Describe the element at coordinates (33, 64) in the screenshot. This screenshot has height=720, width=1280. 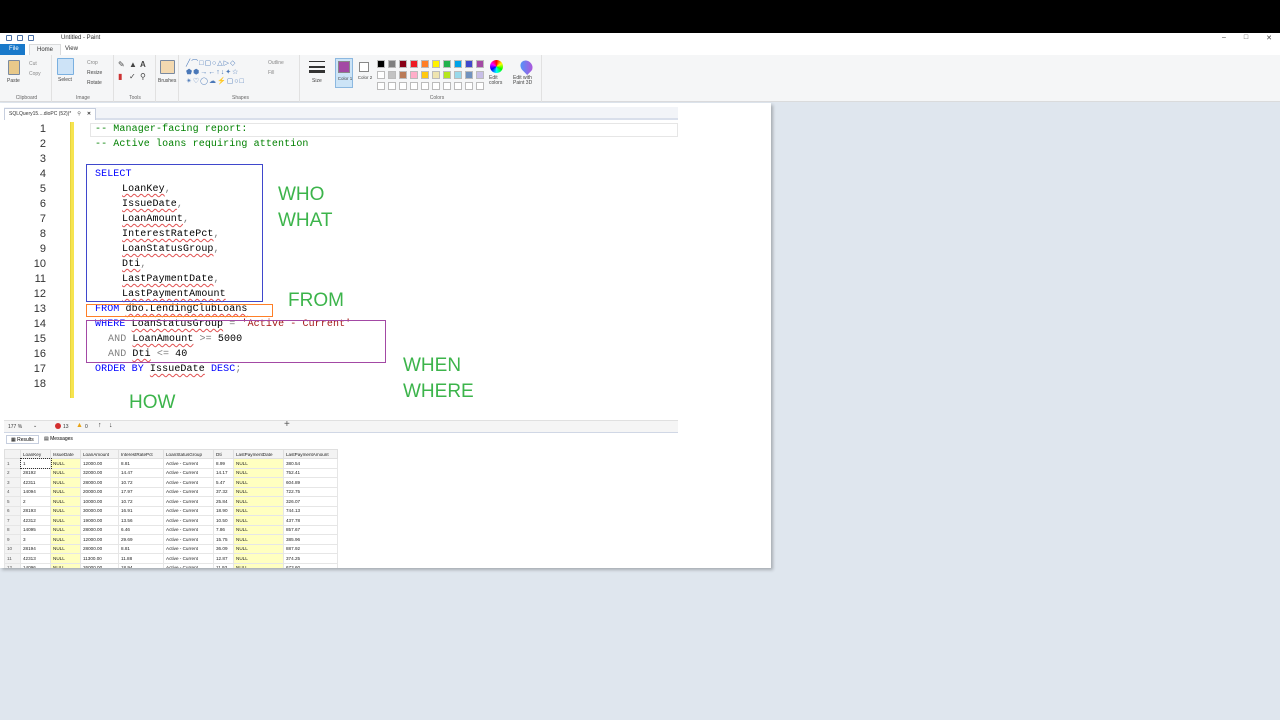
I see `cut-button: Cut` at that location.